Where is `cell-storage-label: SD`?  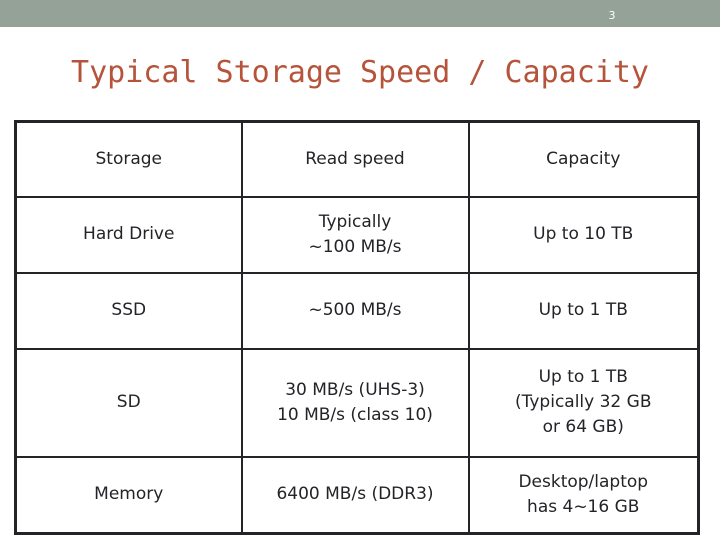
cell-storage-label: SD is located at coordinates (128, 402).